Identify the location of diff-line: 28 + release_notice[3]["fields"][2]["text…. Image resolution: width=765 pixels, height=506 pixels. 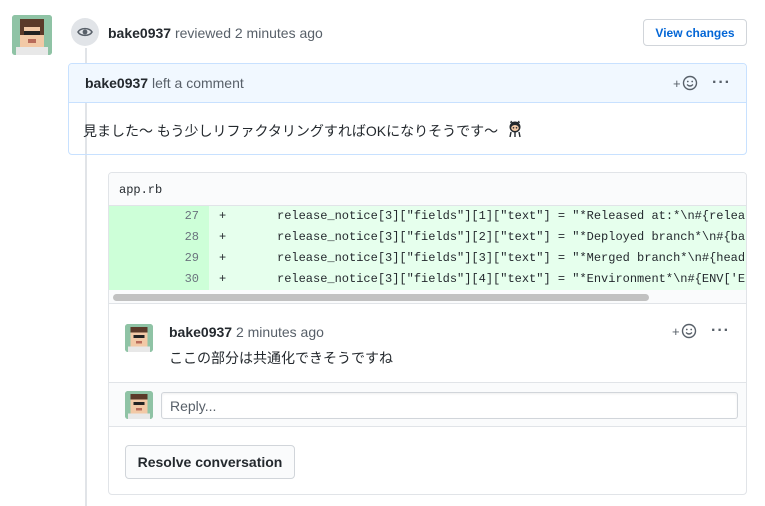
(427, 237).